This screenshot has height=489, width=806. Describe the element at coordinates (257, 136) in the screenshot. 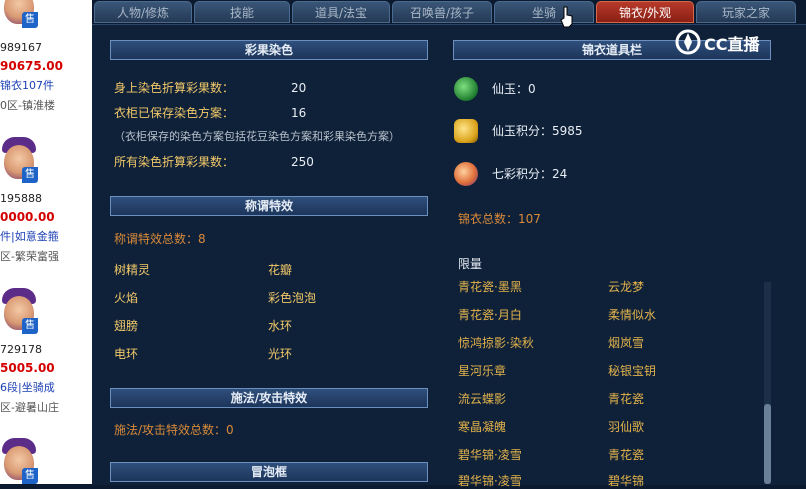

I see `dye-note: （衣柜保存的染色方案包括花豆染色方案和彩果染色方案）` at that location.